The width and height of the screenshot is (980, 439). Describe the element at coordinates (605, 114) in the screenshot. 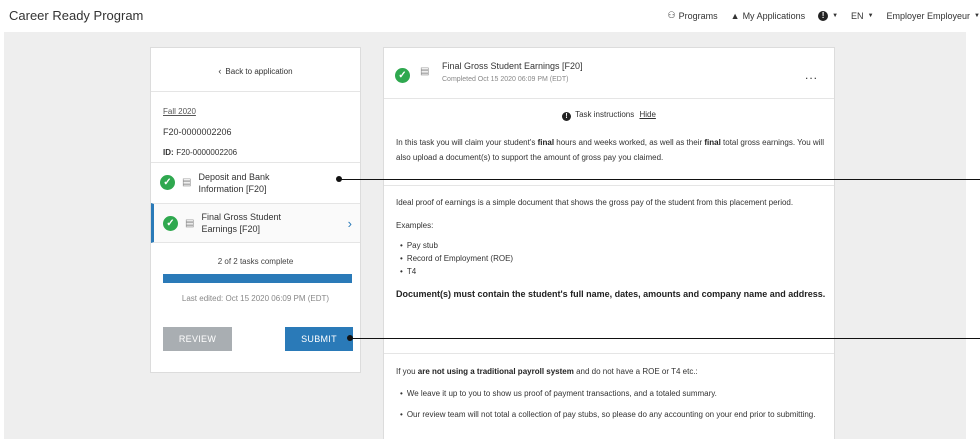

I see `instructions-label: Task instructions` at that location.